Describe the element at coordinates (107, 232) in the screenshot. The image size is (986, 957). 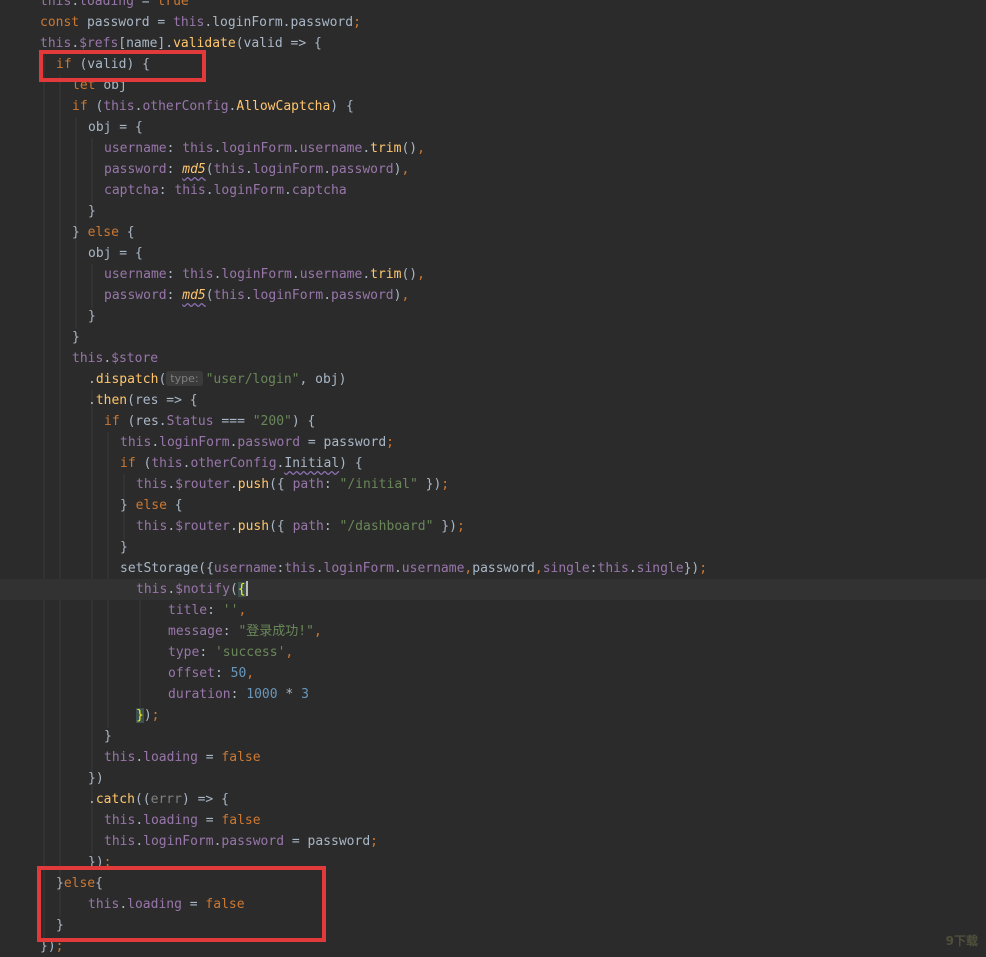
I see `code-token: else` at that location.